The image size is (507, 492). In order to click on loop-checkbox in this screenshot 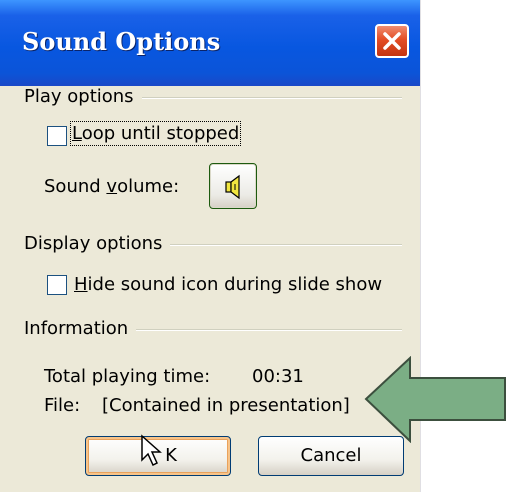, I will do `click(57, 136)`.